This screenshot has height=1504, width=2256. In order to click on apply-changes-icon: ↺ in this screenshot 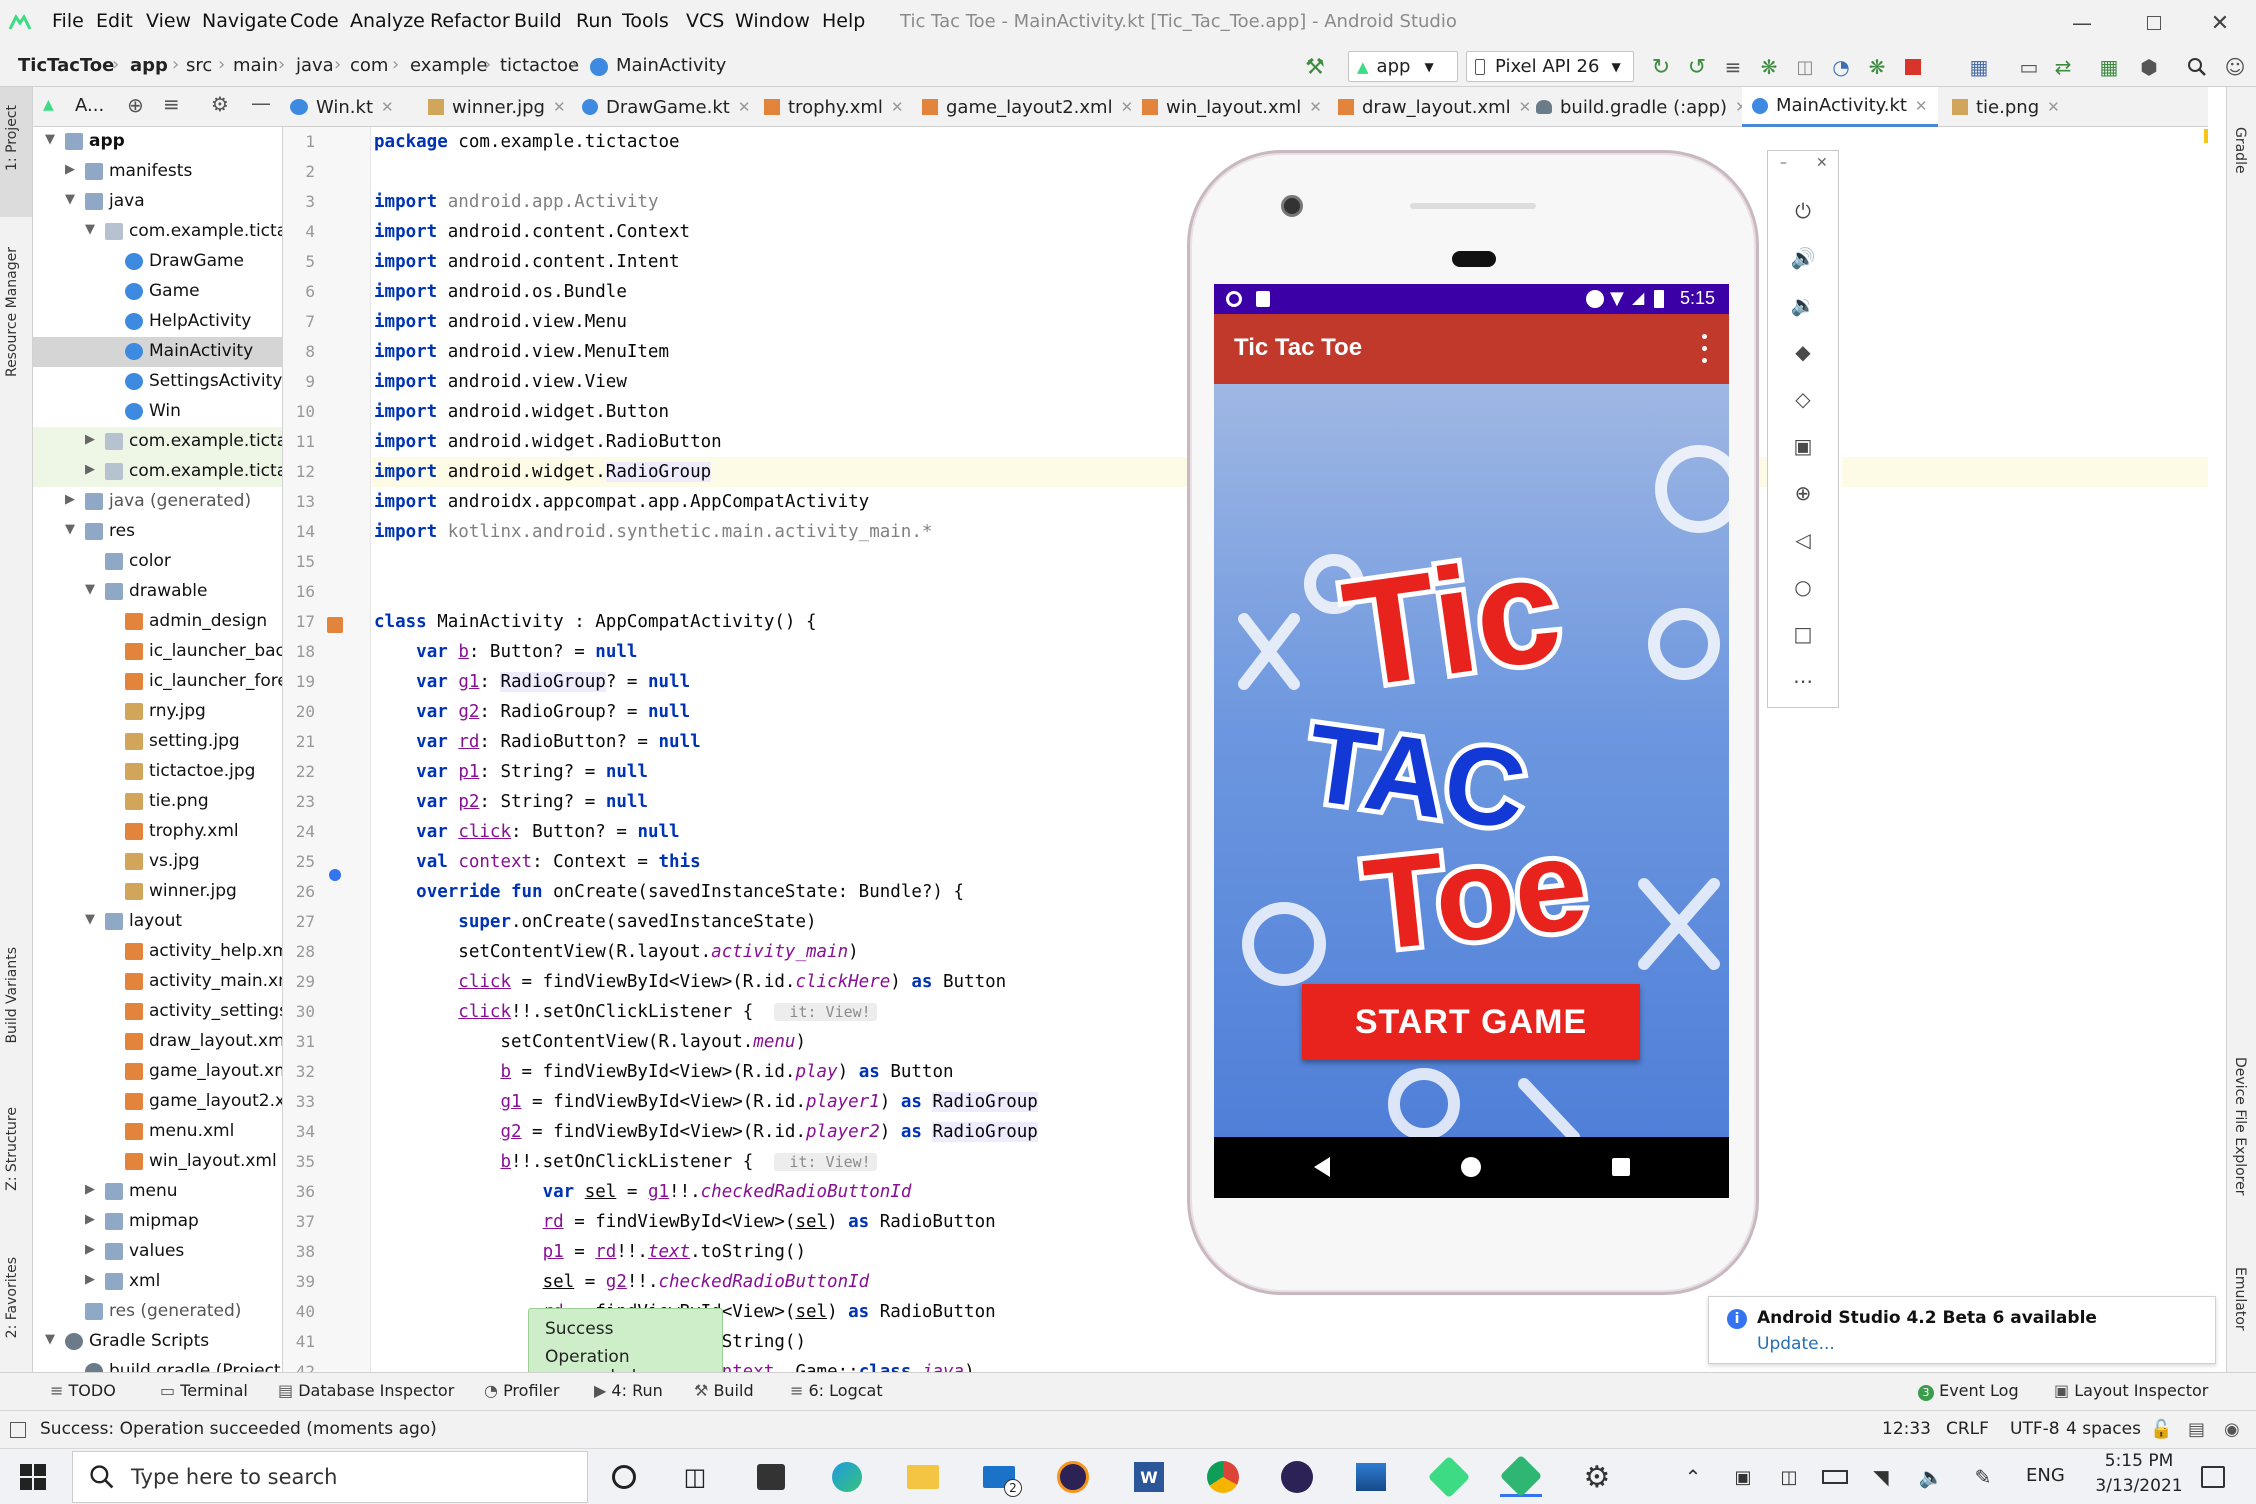, I will do `click(1697, 67)`.